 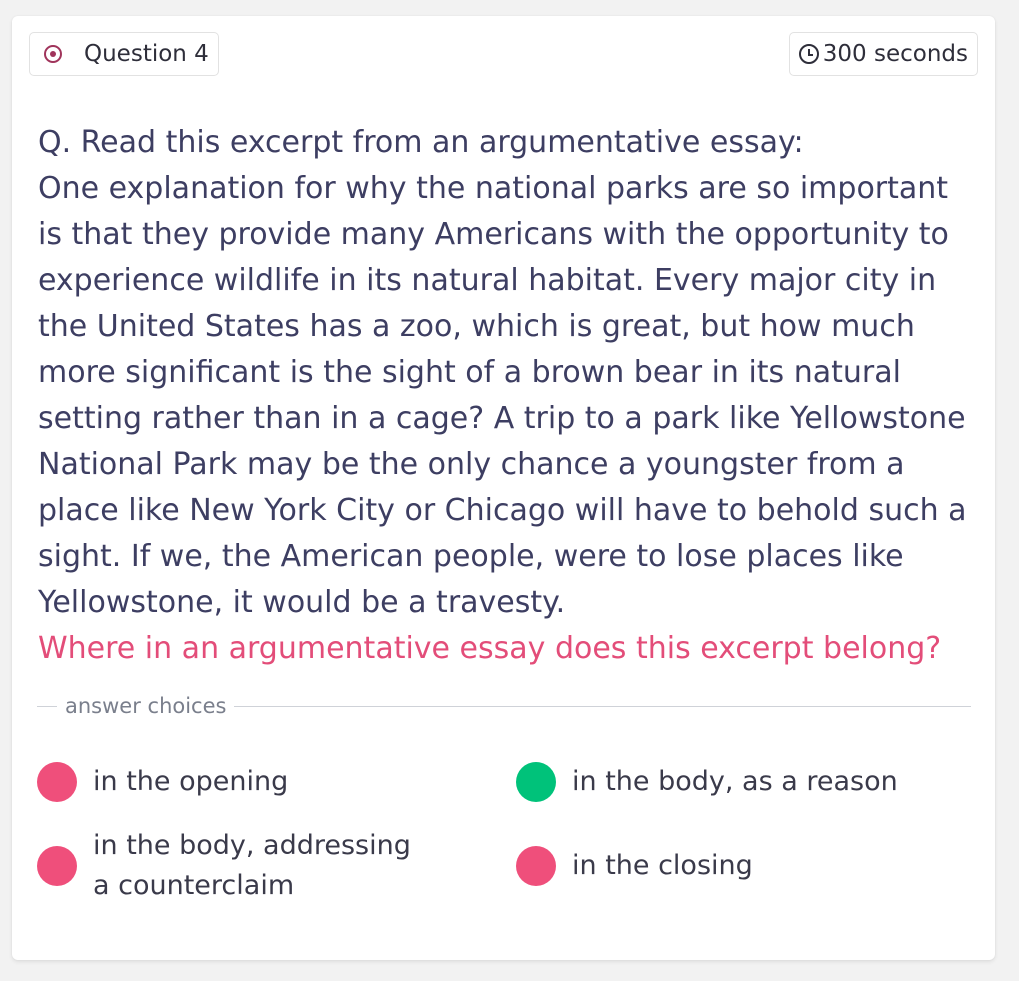 I want to click on answer-choice-text: in the opening, so click(x=191, y=781).